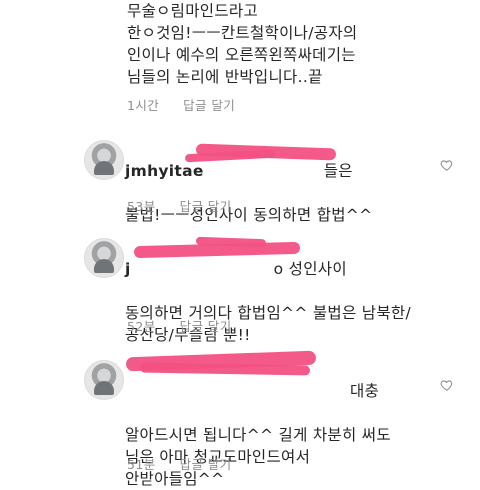 This screenshot has height=490, width=480. Describe the element at coordinates (365, 391) in the screenshot. I see `comment-text-inline: 대충` at that location.